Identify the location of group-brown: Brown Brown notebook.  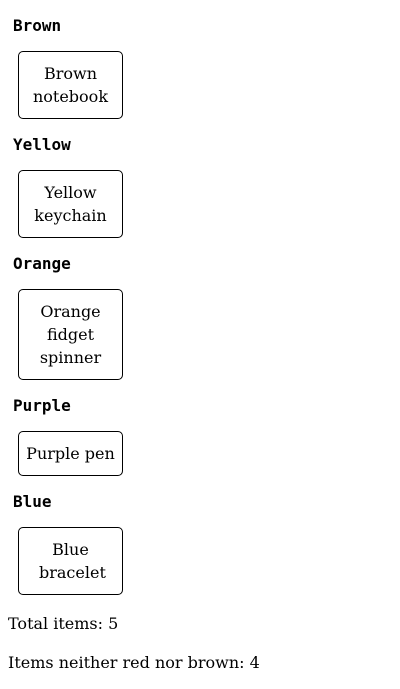
(68, 67).